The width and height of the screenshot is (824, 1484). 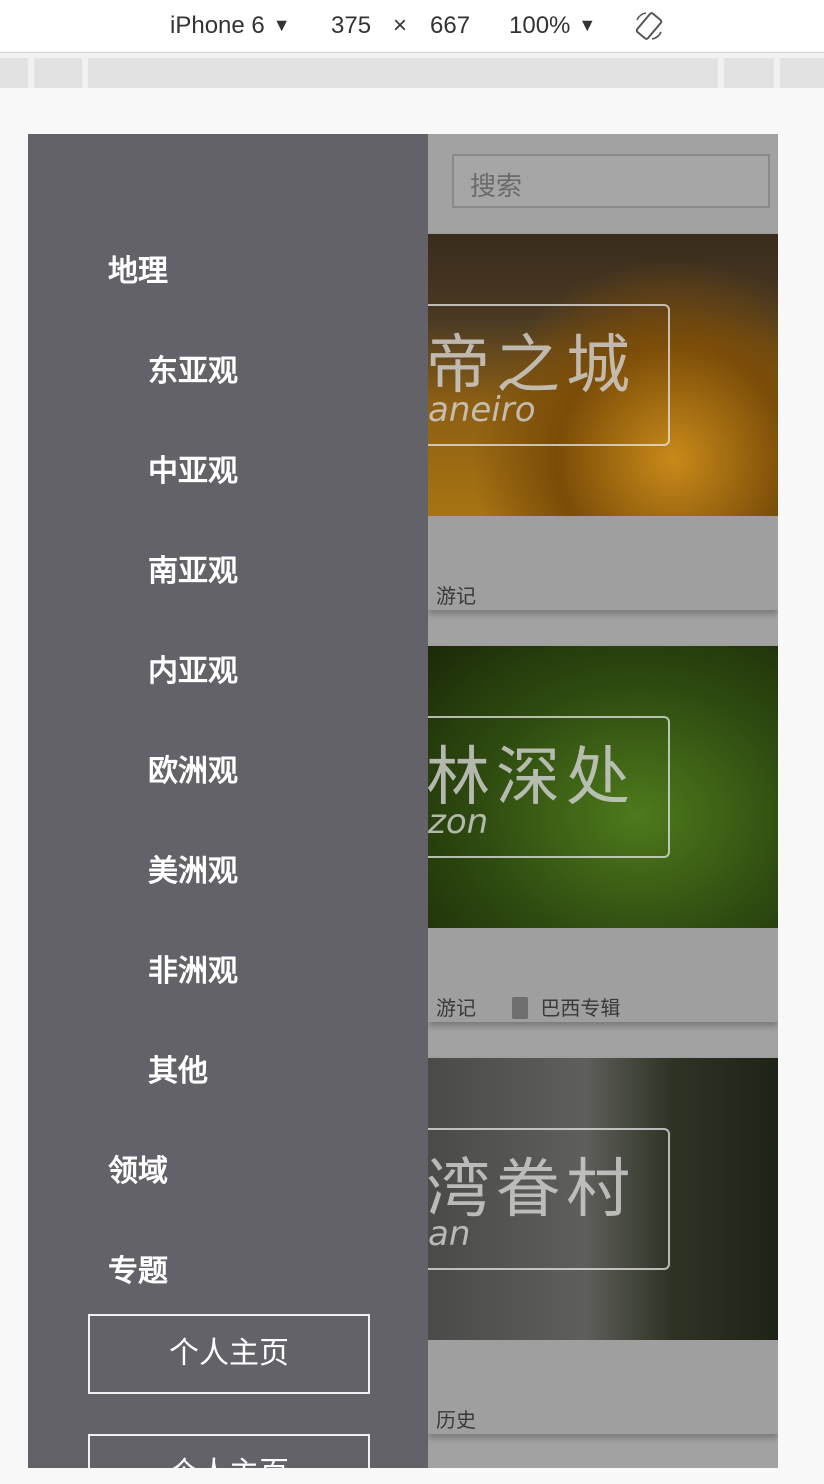 What do you see at coordinates (611, 181) in the screenshot?
I see `search-input: 搜索` at bounding box center [611, 181].